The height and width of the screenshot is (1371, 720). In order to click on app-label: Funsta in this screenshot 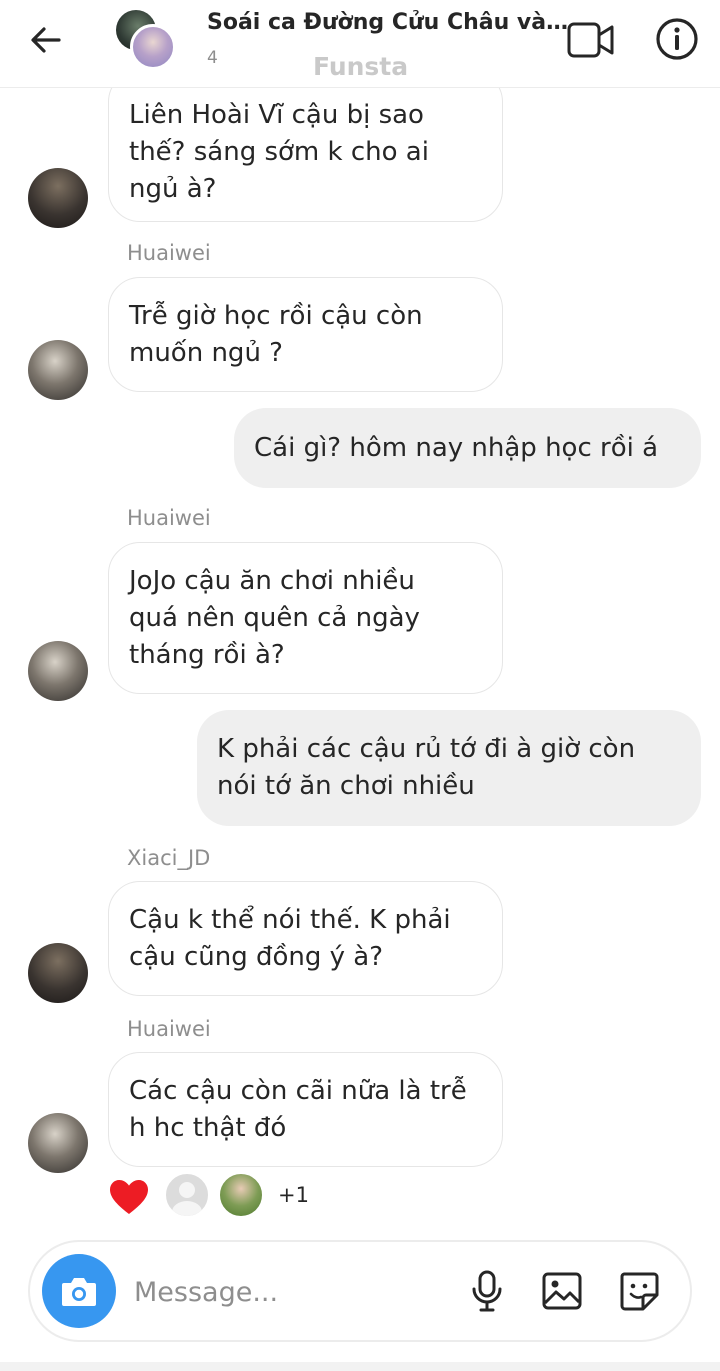, I will do `click(361, 66)`.